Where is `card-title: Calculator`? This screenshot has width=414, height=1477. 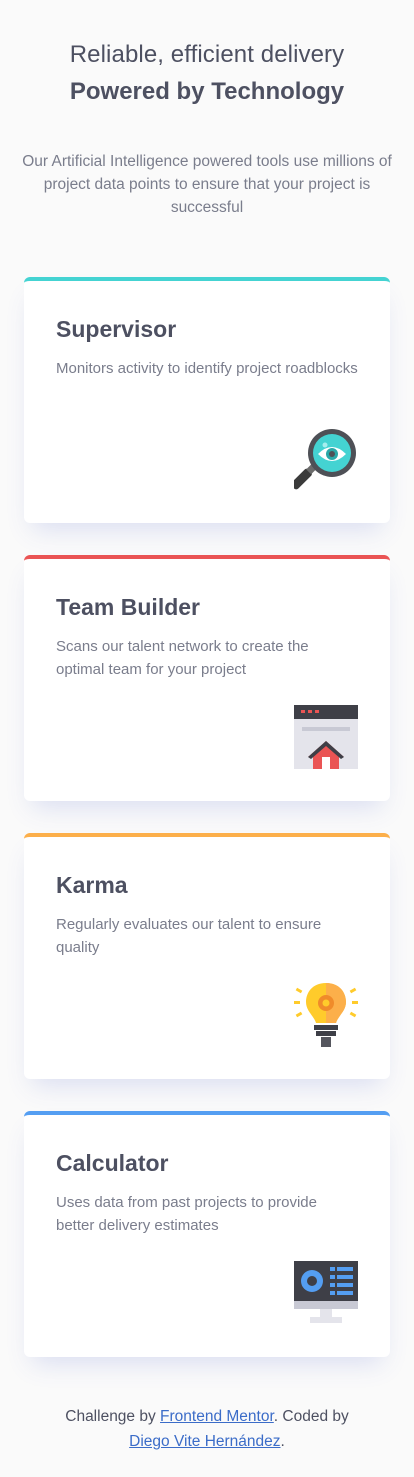
card-title: Calculator is located at coordinates (112, 1163).